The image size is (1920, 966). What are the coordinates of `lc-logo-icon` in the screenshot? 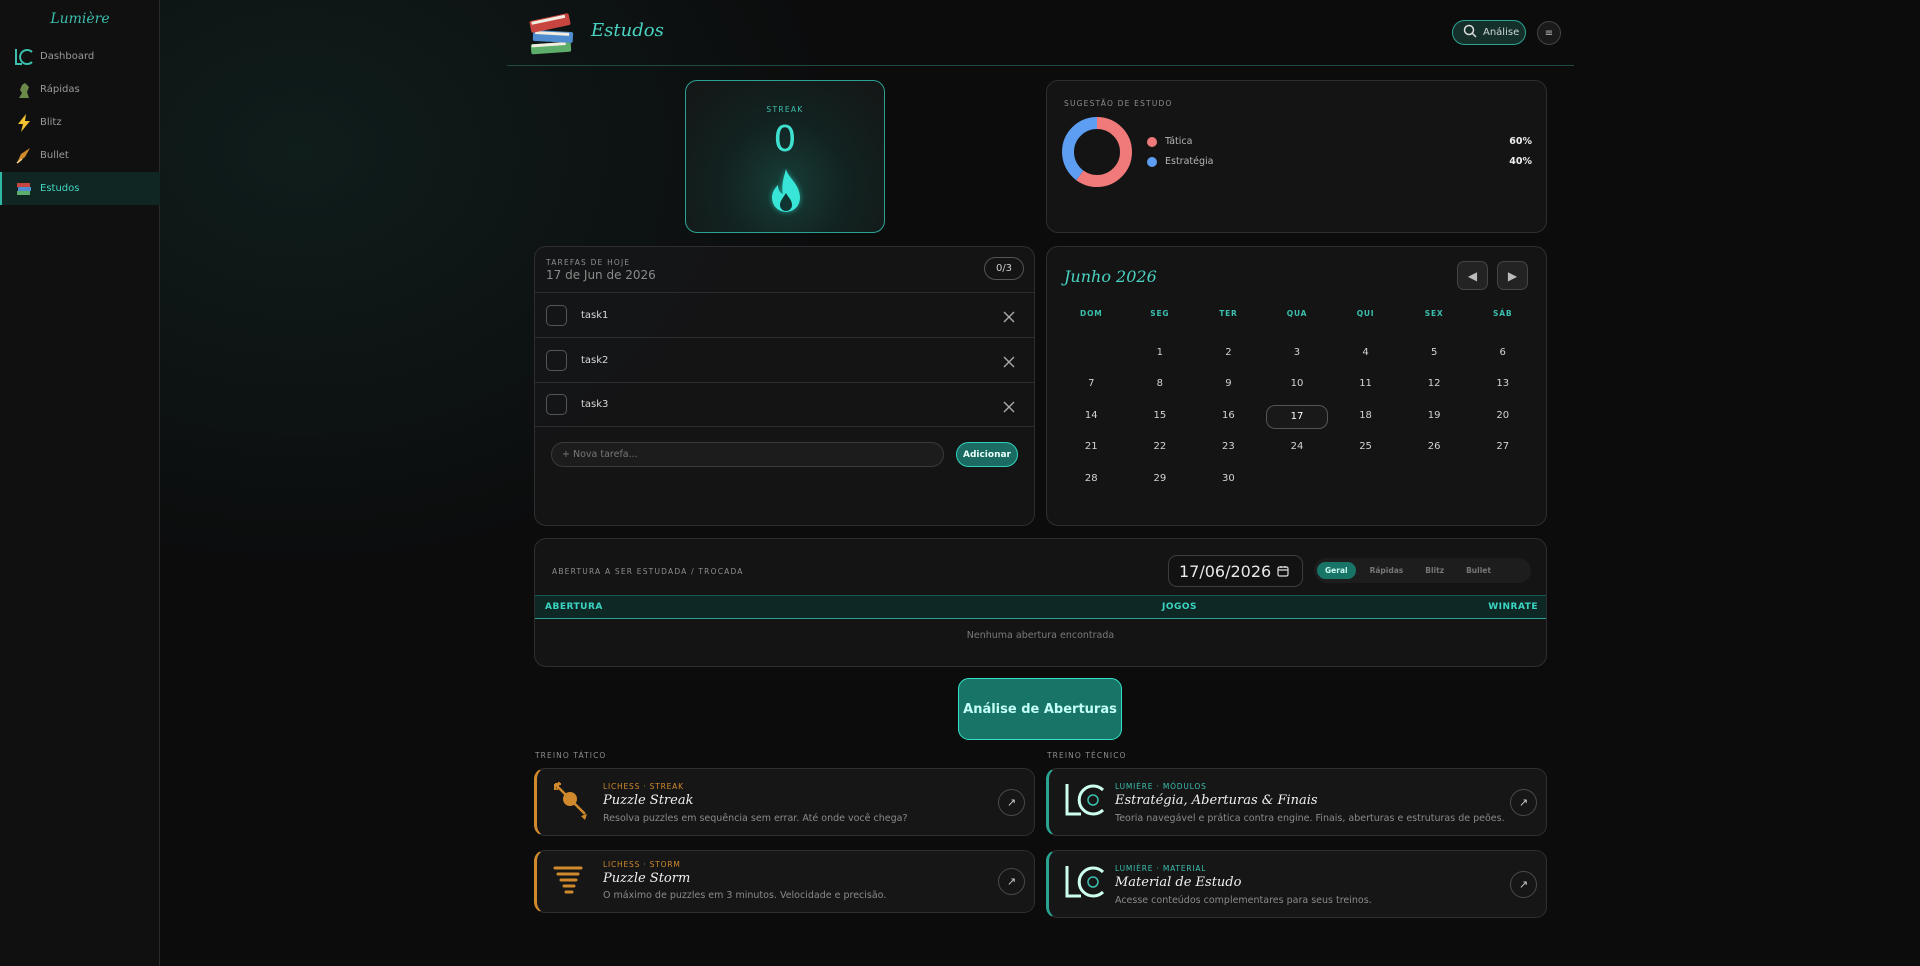 It's located at (1085, 884).